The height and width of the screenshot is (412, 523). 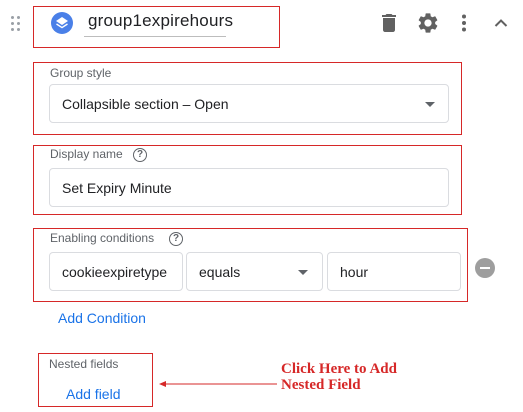 I want to click on remove-condition-icon, so click(x=485, y=268).